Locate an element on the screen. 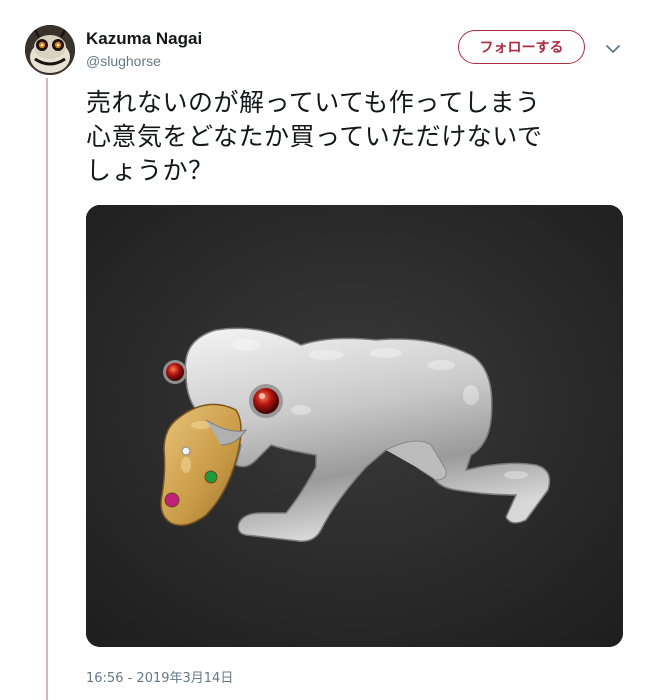 The height and width of the screenshot is (700, 650). more-options-button is located at coordinates (613, 49).